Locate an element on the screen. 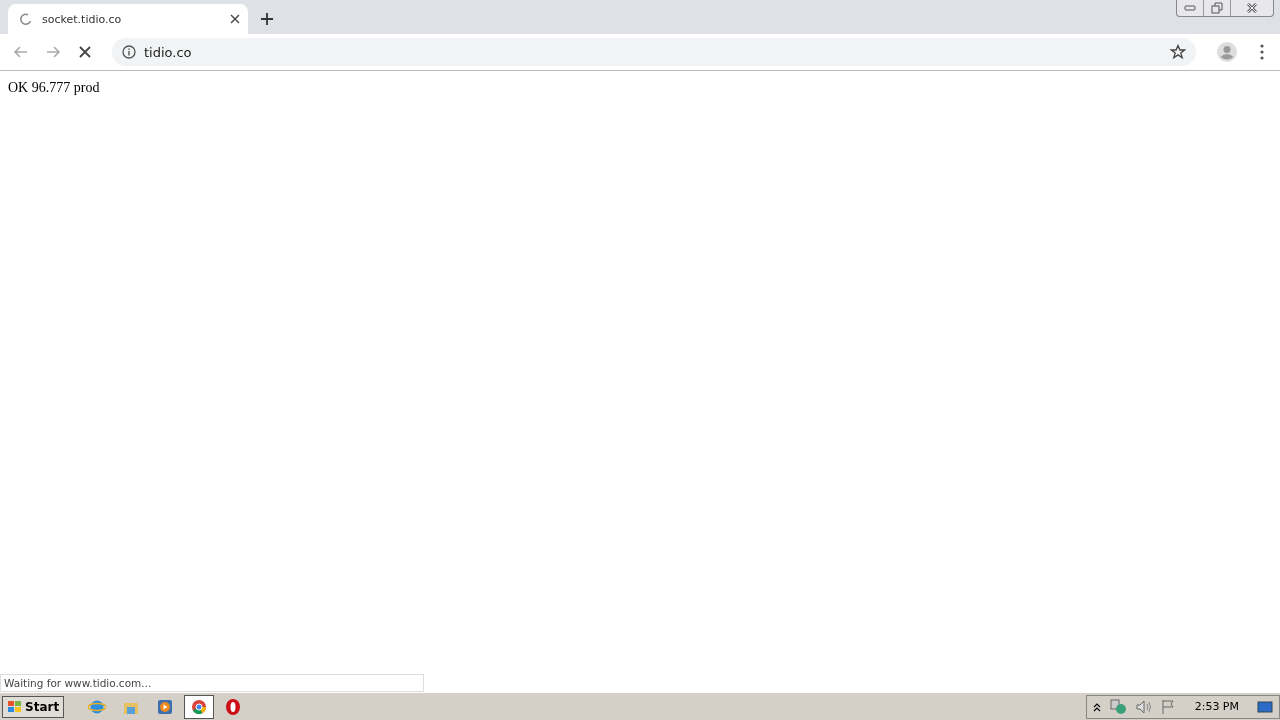  browser-tab: socket.tidio.co is located at coordinates (128, 19).